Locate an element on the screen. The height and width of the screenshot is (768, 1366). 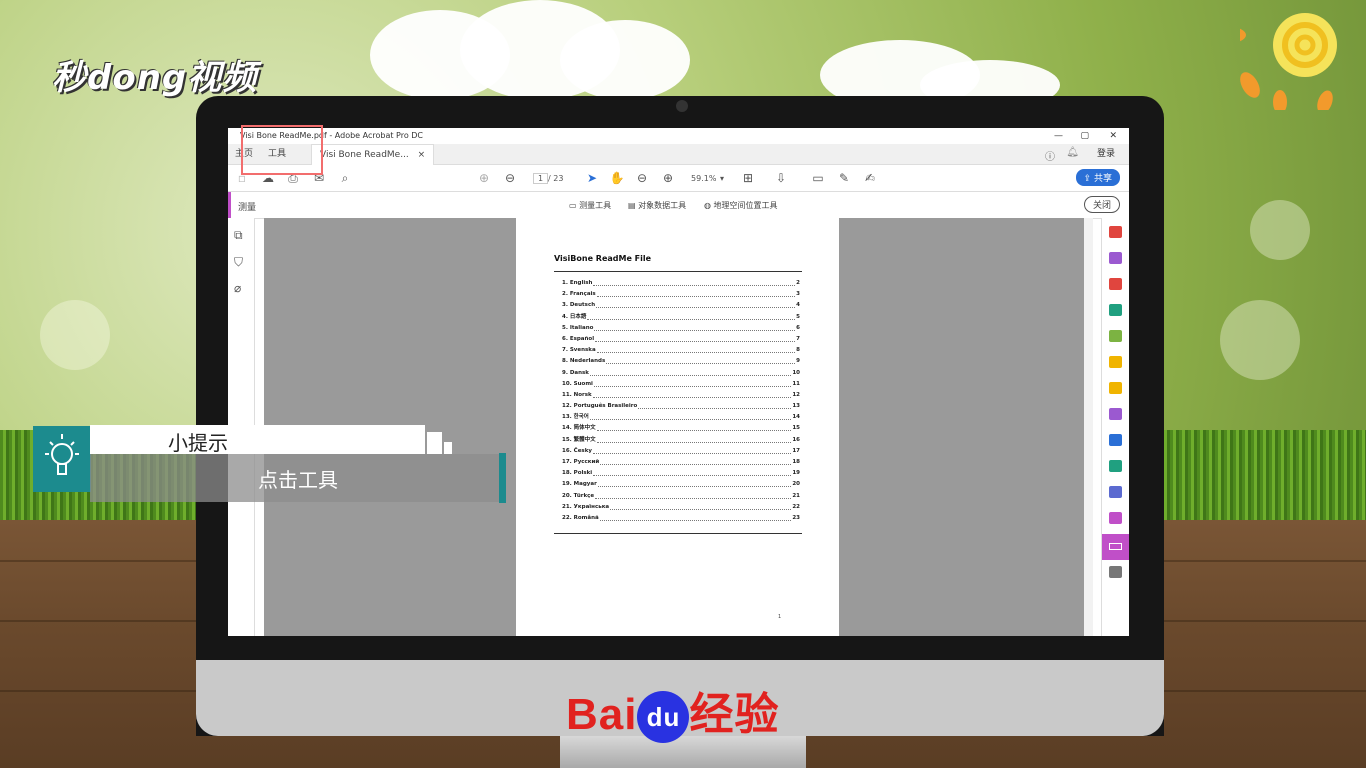
more-tools-icon is located at coordinates (1115, 572).